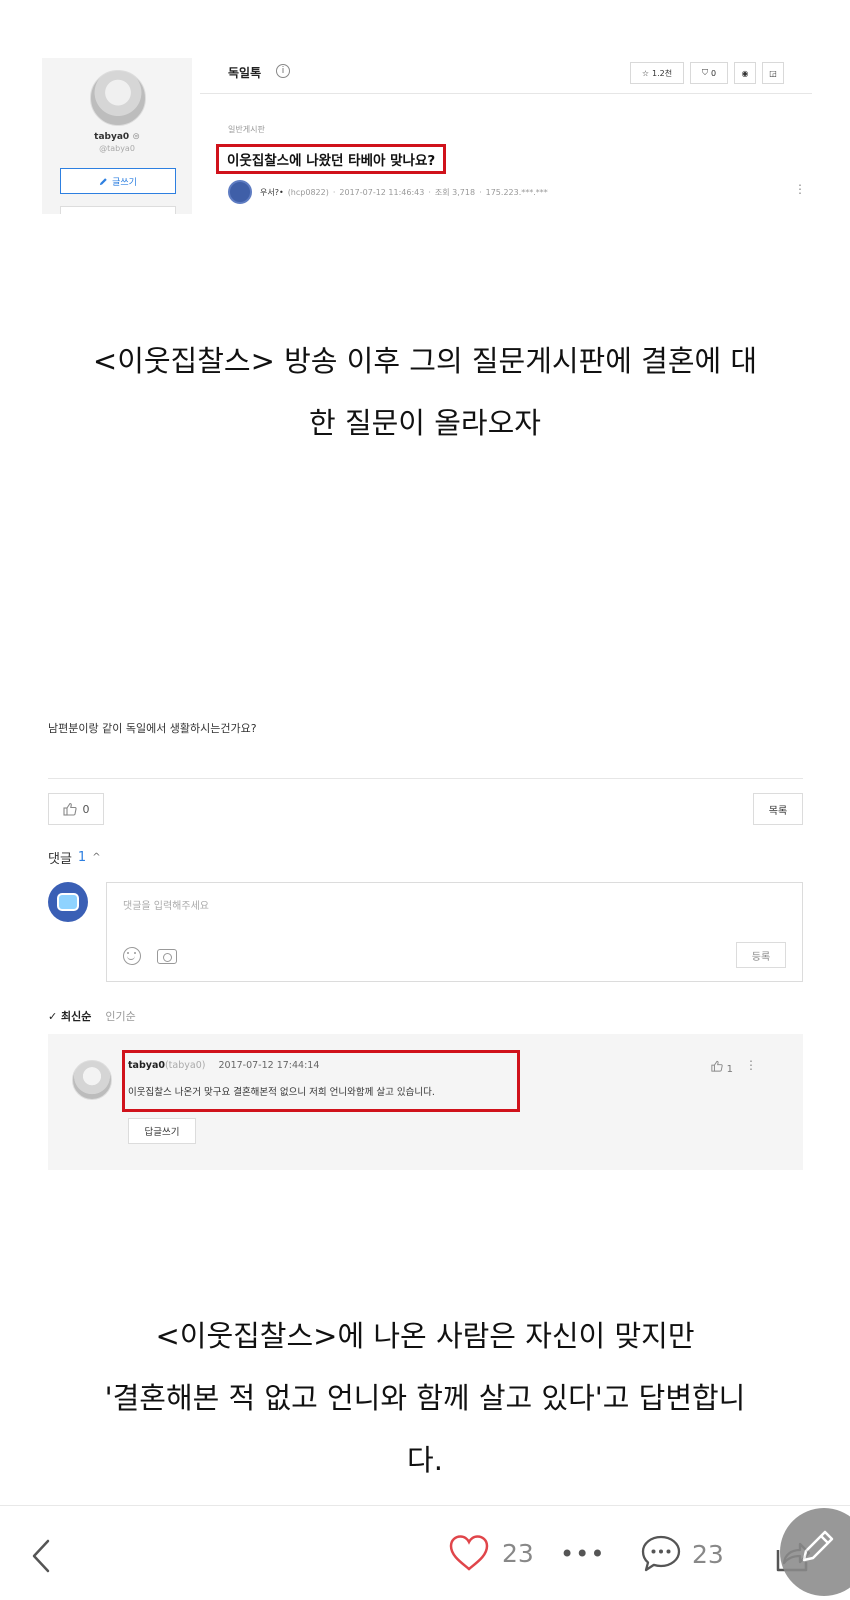  I want to click on reply-button: 답글쓰기, so click(162, 1131).